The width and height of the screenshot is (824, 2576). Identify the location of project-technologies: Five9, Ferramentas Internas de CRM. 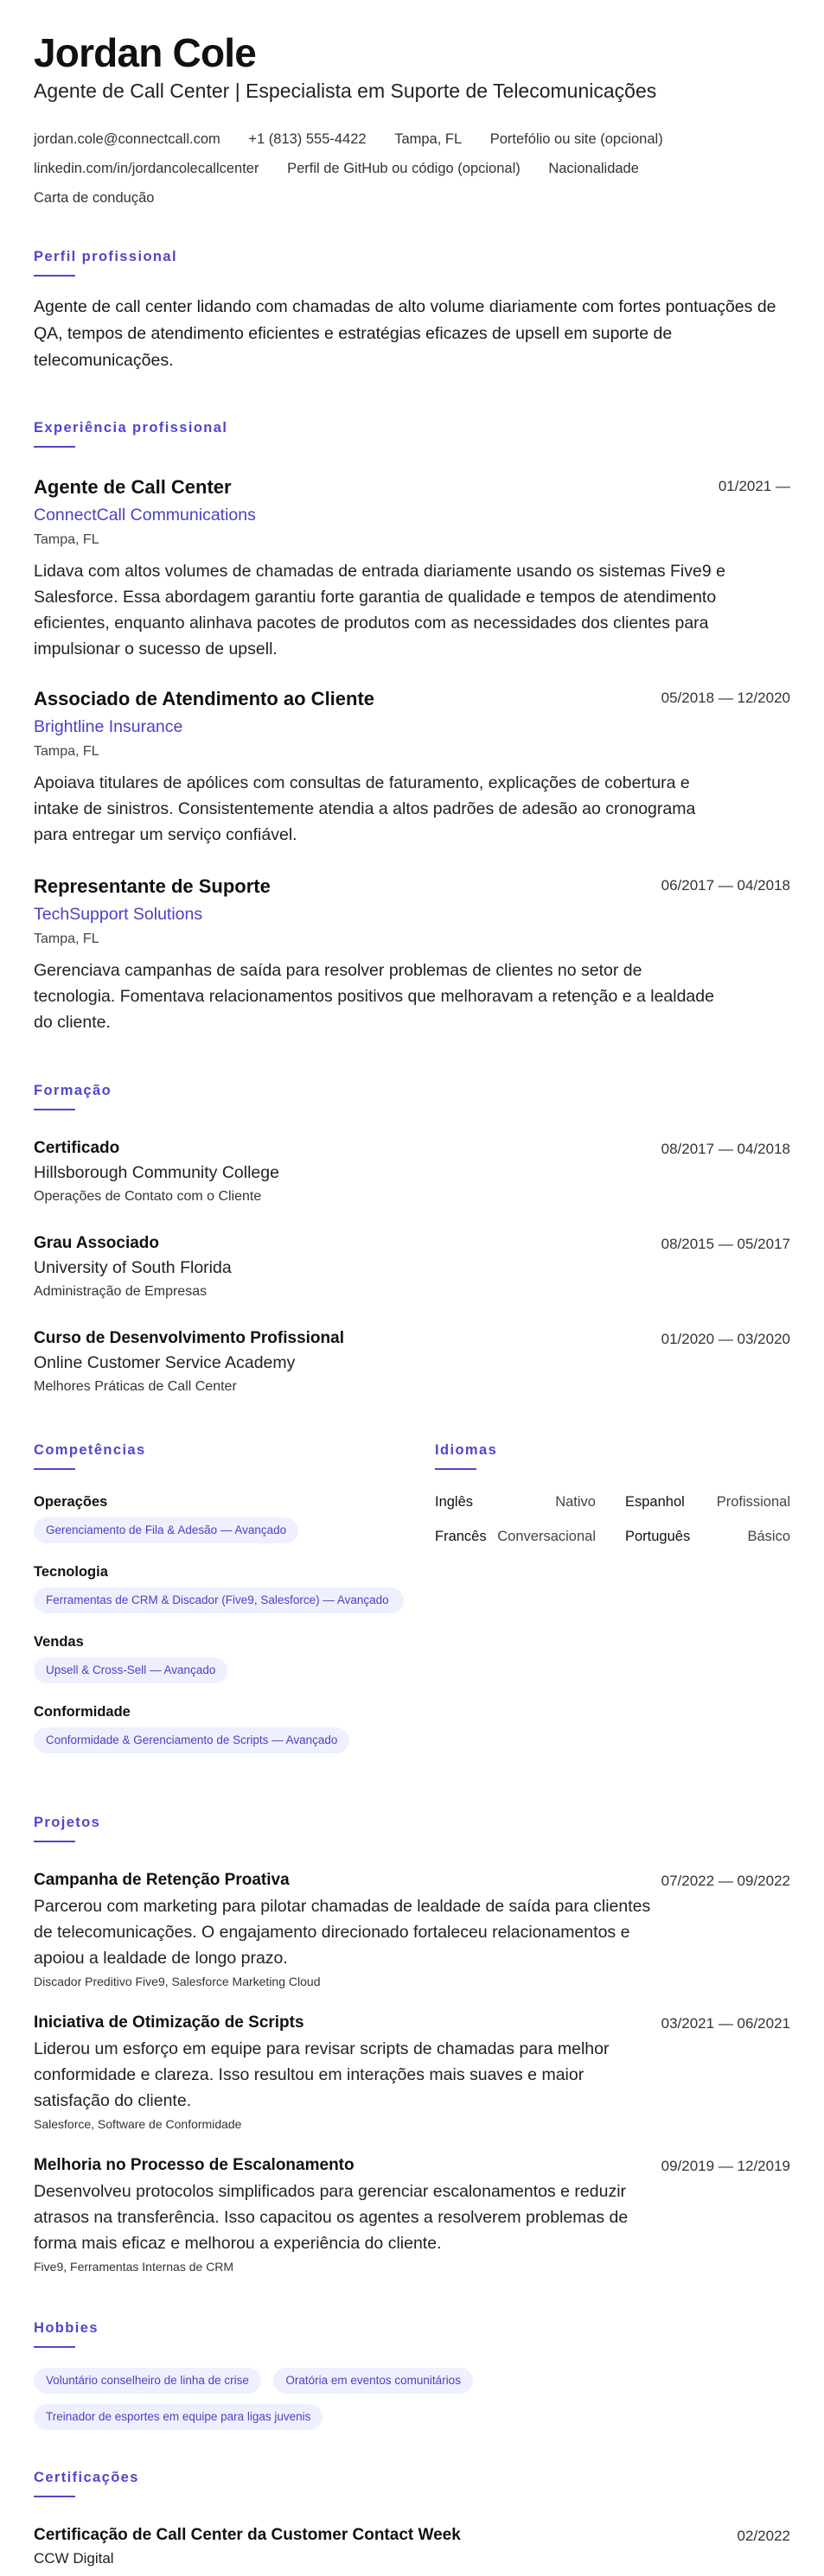
(134, 2267).